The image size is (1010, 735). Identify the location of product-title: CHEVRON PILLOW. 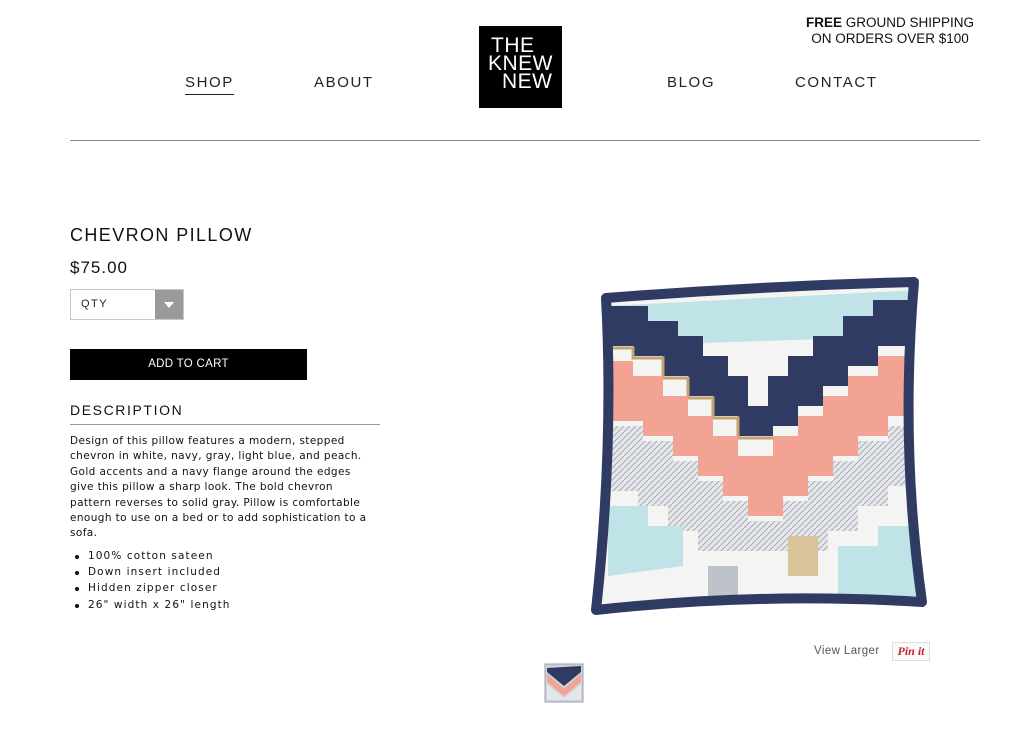
(161, 235).